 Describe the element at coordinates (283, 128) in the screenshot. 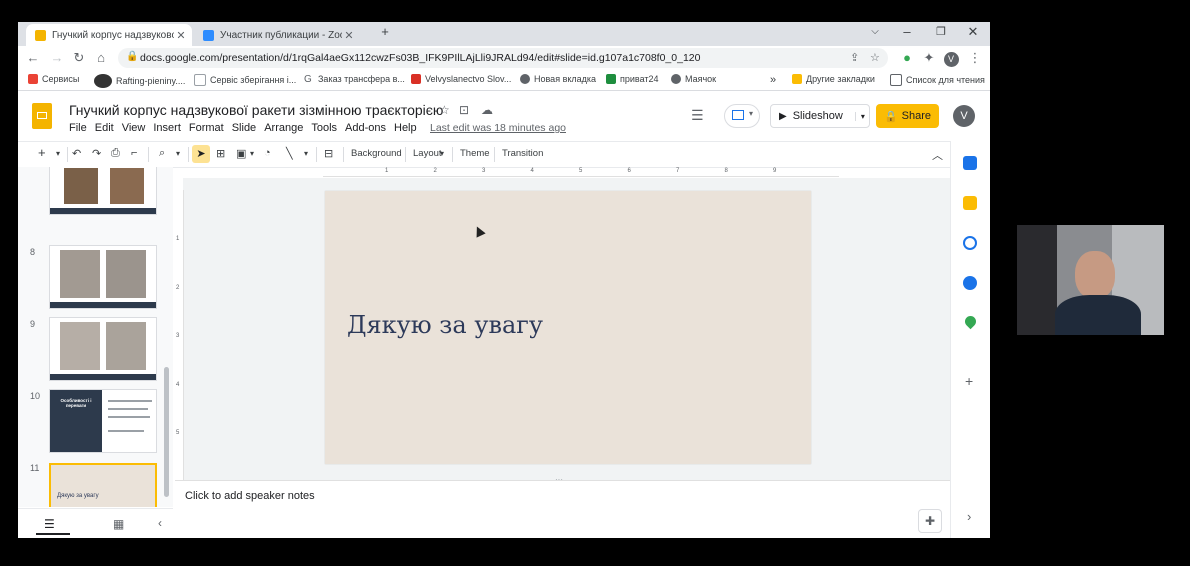

I see `menu-arrange: Arrange` at that location.